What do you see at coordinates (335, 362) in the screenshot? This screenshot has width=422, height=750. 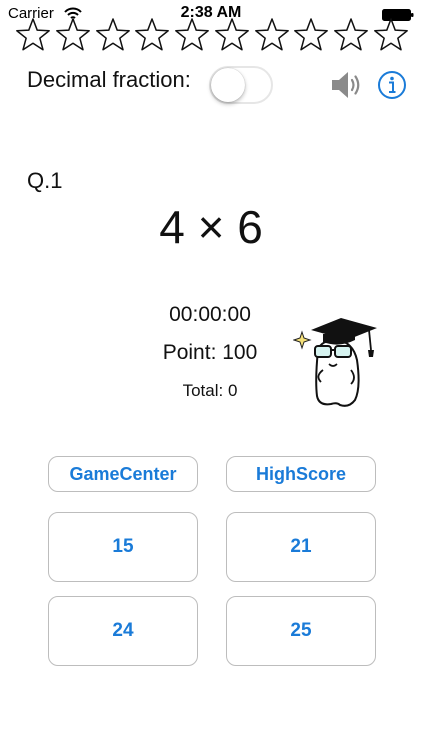 I see `mascot-graduate-image` at bounding box center [335, 362].